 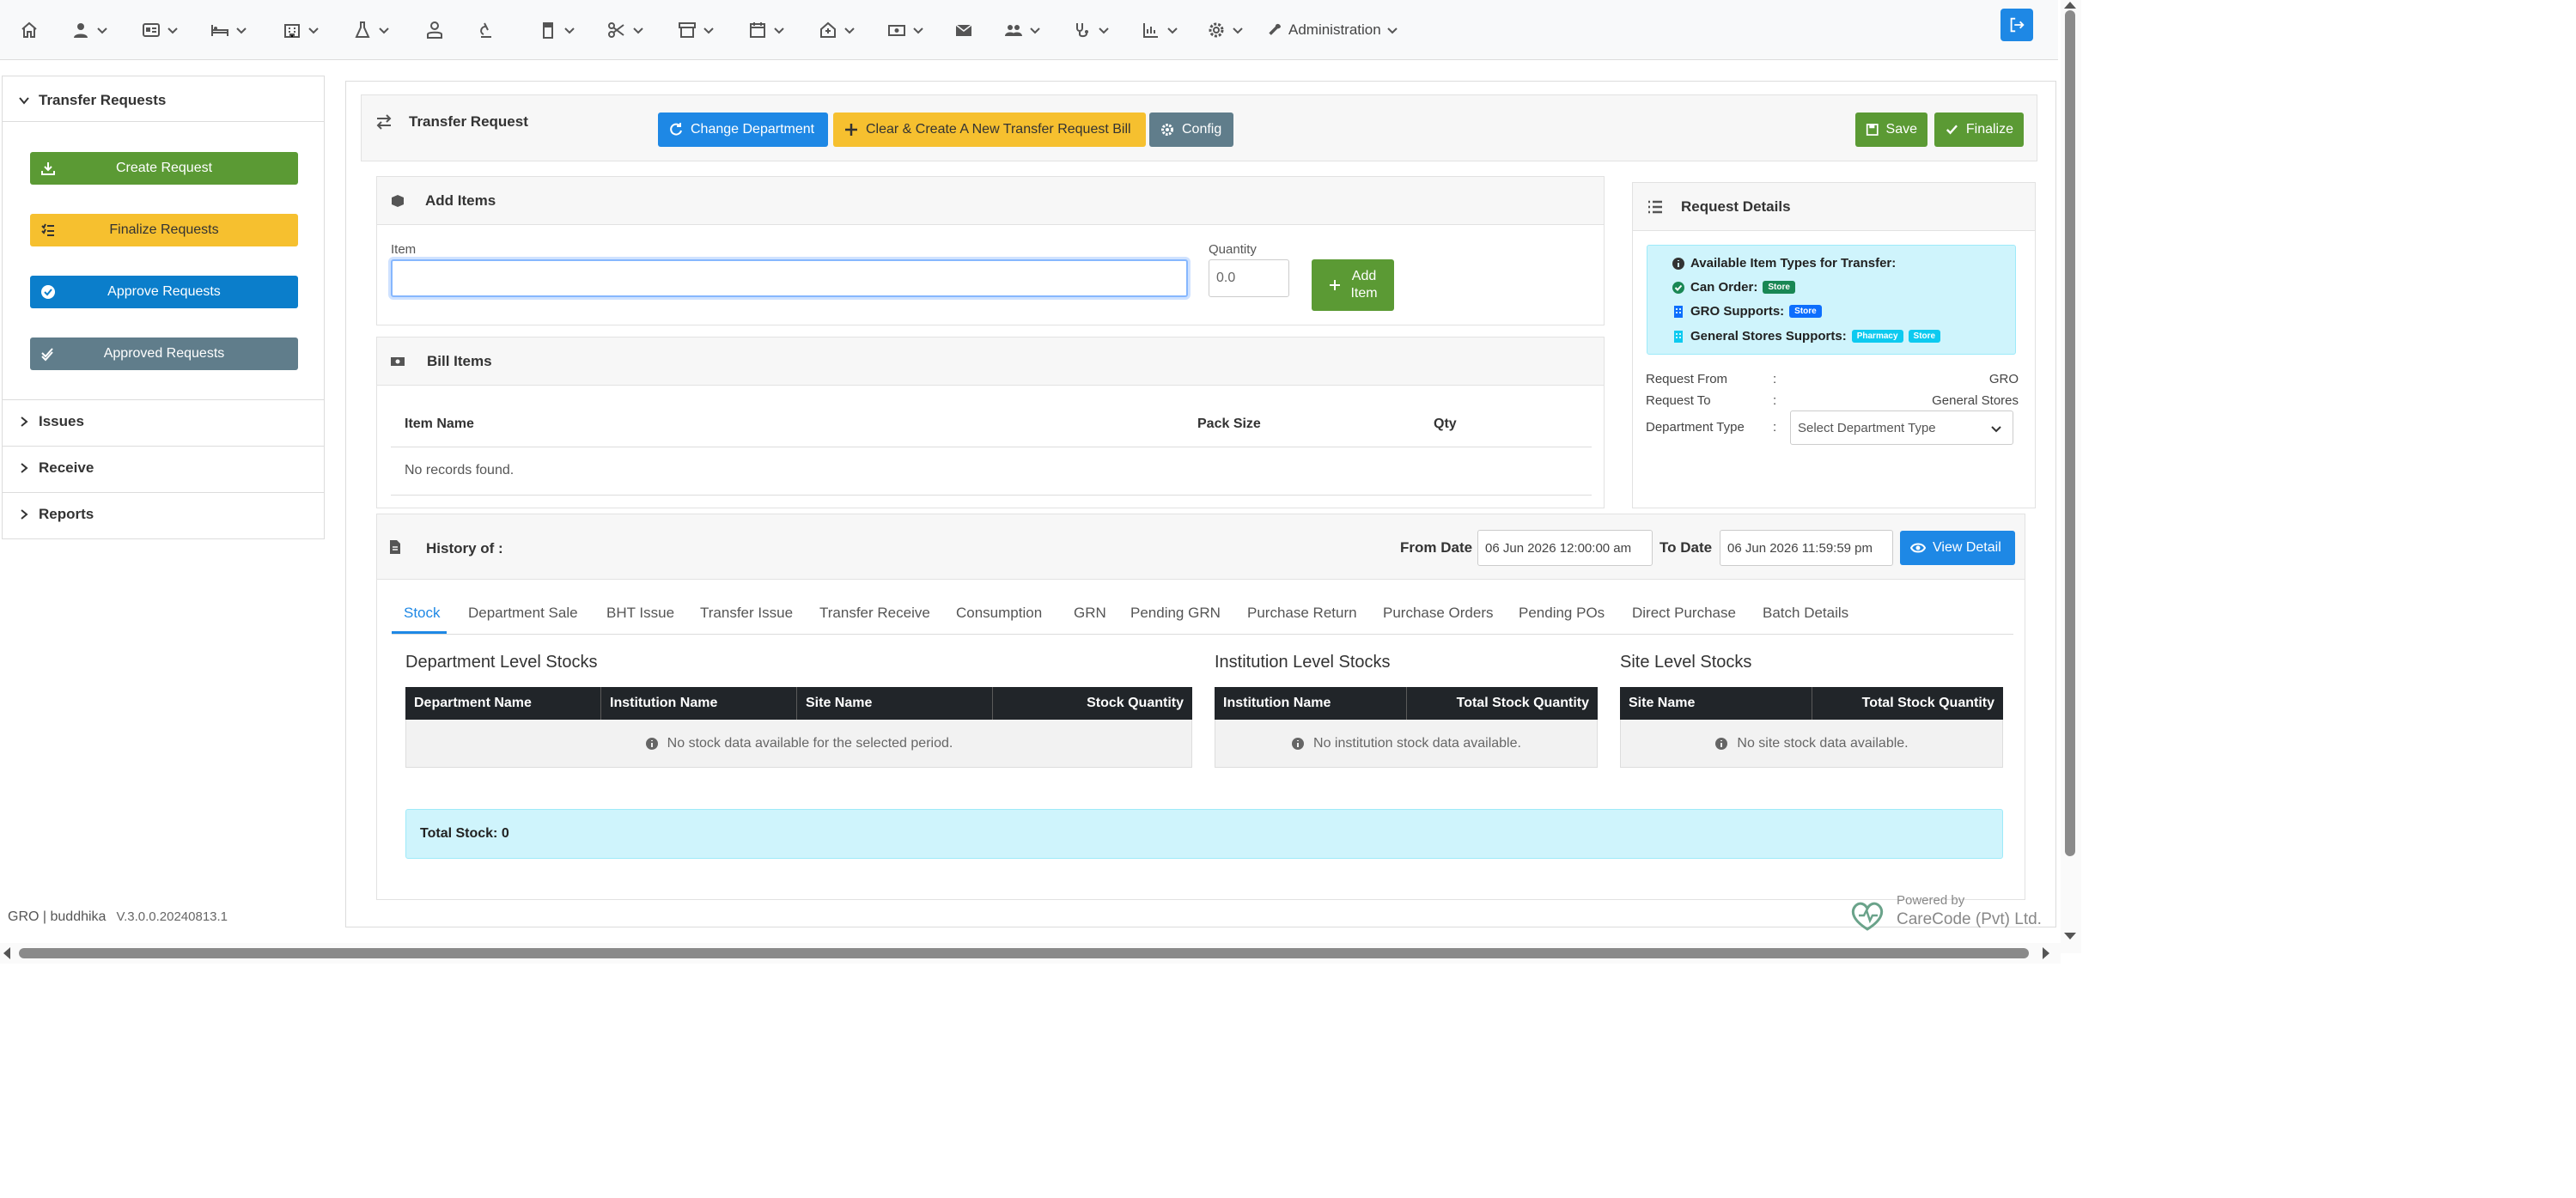 I want to click on inward-menu, so click(x=228, y=30).